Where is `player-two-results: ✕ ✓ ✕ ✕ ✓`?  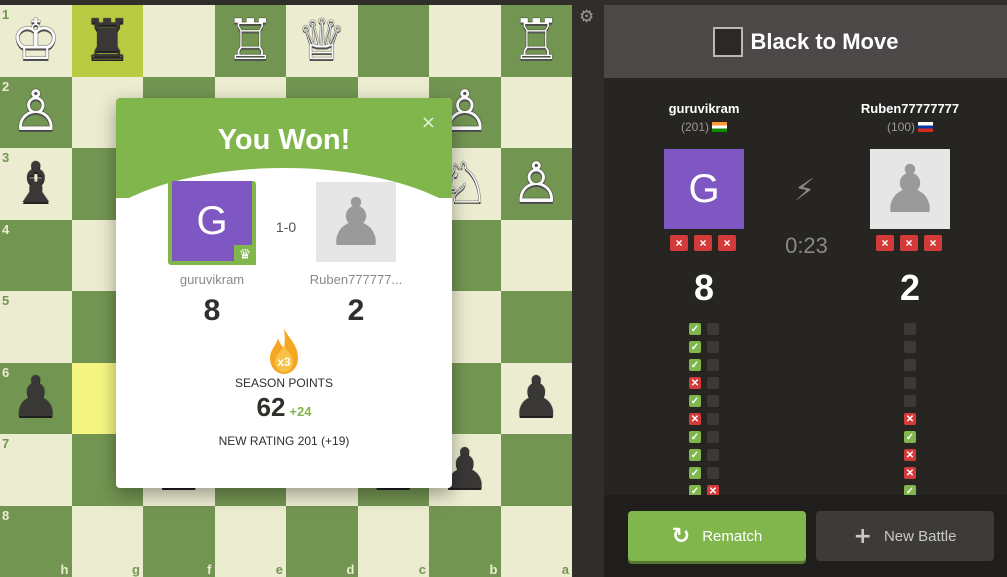 player-two-results: ✕ ✓ ✕ ✕ ✓ is located at coordinates (910, 411).